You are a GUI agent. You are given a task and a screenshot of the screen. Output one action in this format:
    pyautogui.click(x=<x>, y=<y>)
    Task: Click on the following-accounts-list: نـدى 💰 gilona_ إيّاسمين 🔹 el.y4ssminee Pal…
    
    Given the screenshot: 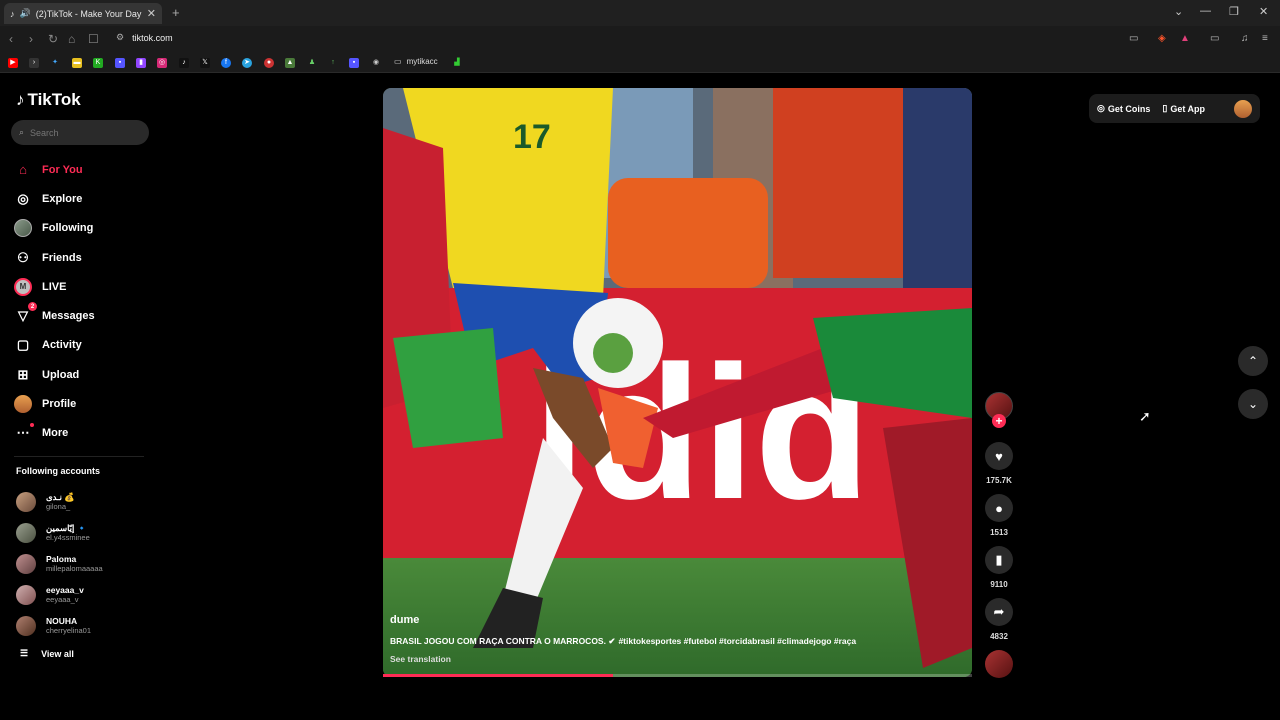 What is the action you would take?
    pyautogui.click(x=86, y=564)
    